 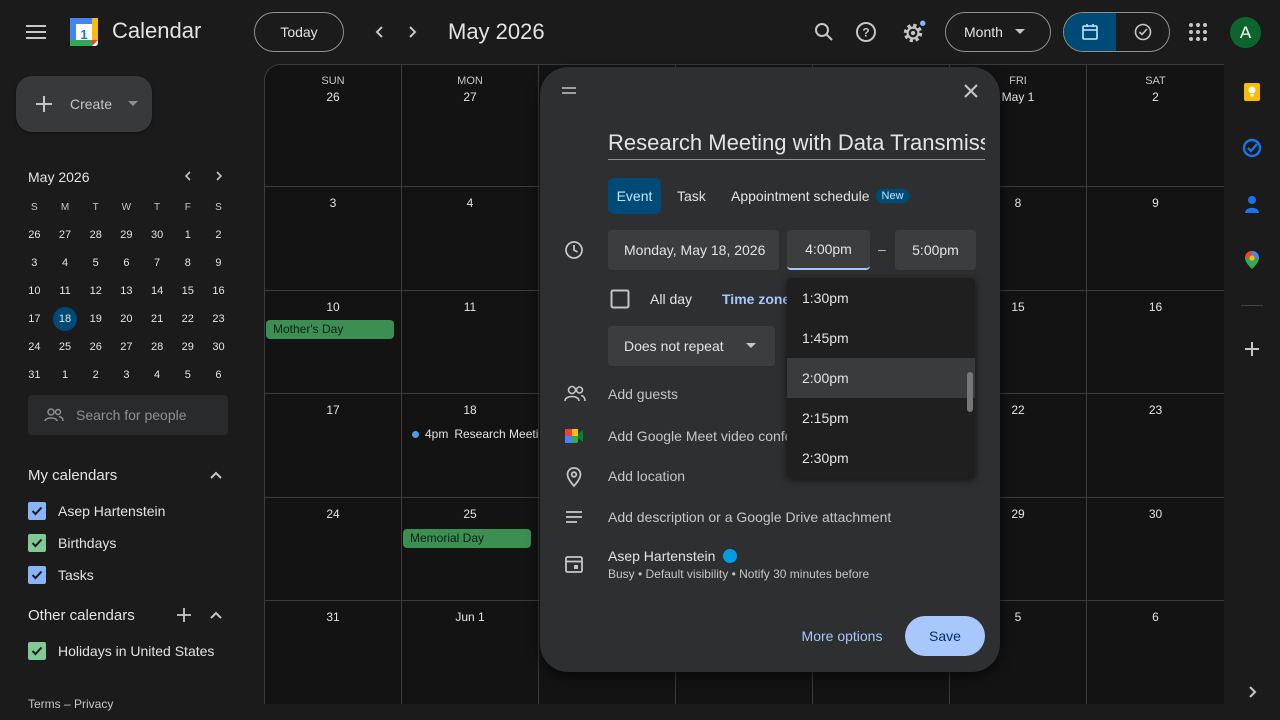 What do you see at coordinates (157, 263) in the screenshot?
I see `mini-day: 7` at bounding box center [157, 263].